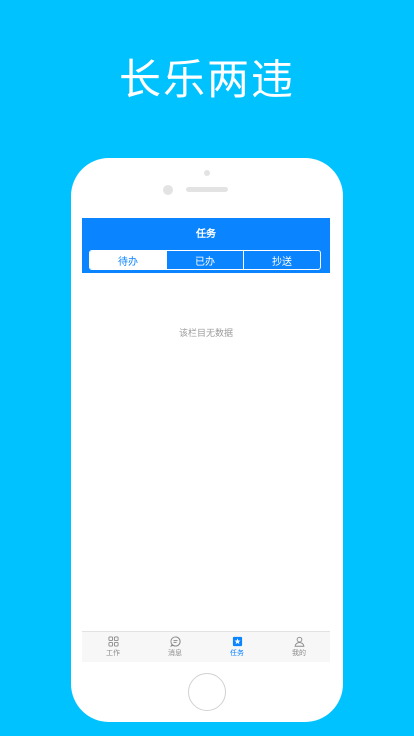 The height and width of the screenshot is (736, 414). Describe the element at coordinates (168, 190) in the screenshot. I see `phone-camera` at that location.